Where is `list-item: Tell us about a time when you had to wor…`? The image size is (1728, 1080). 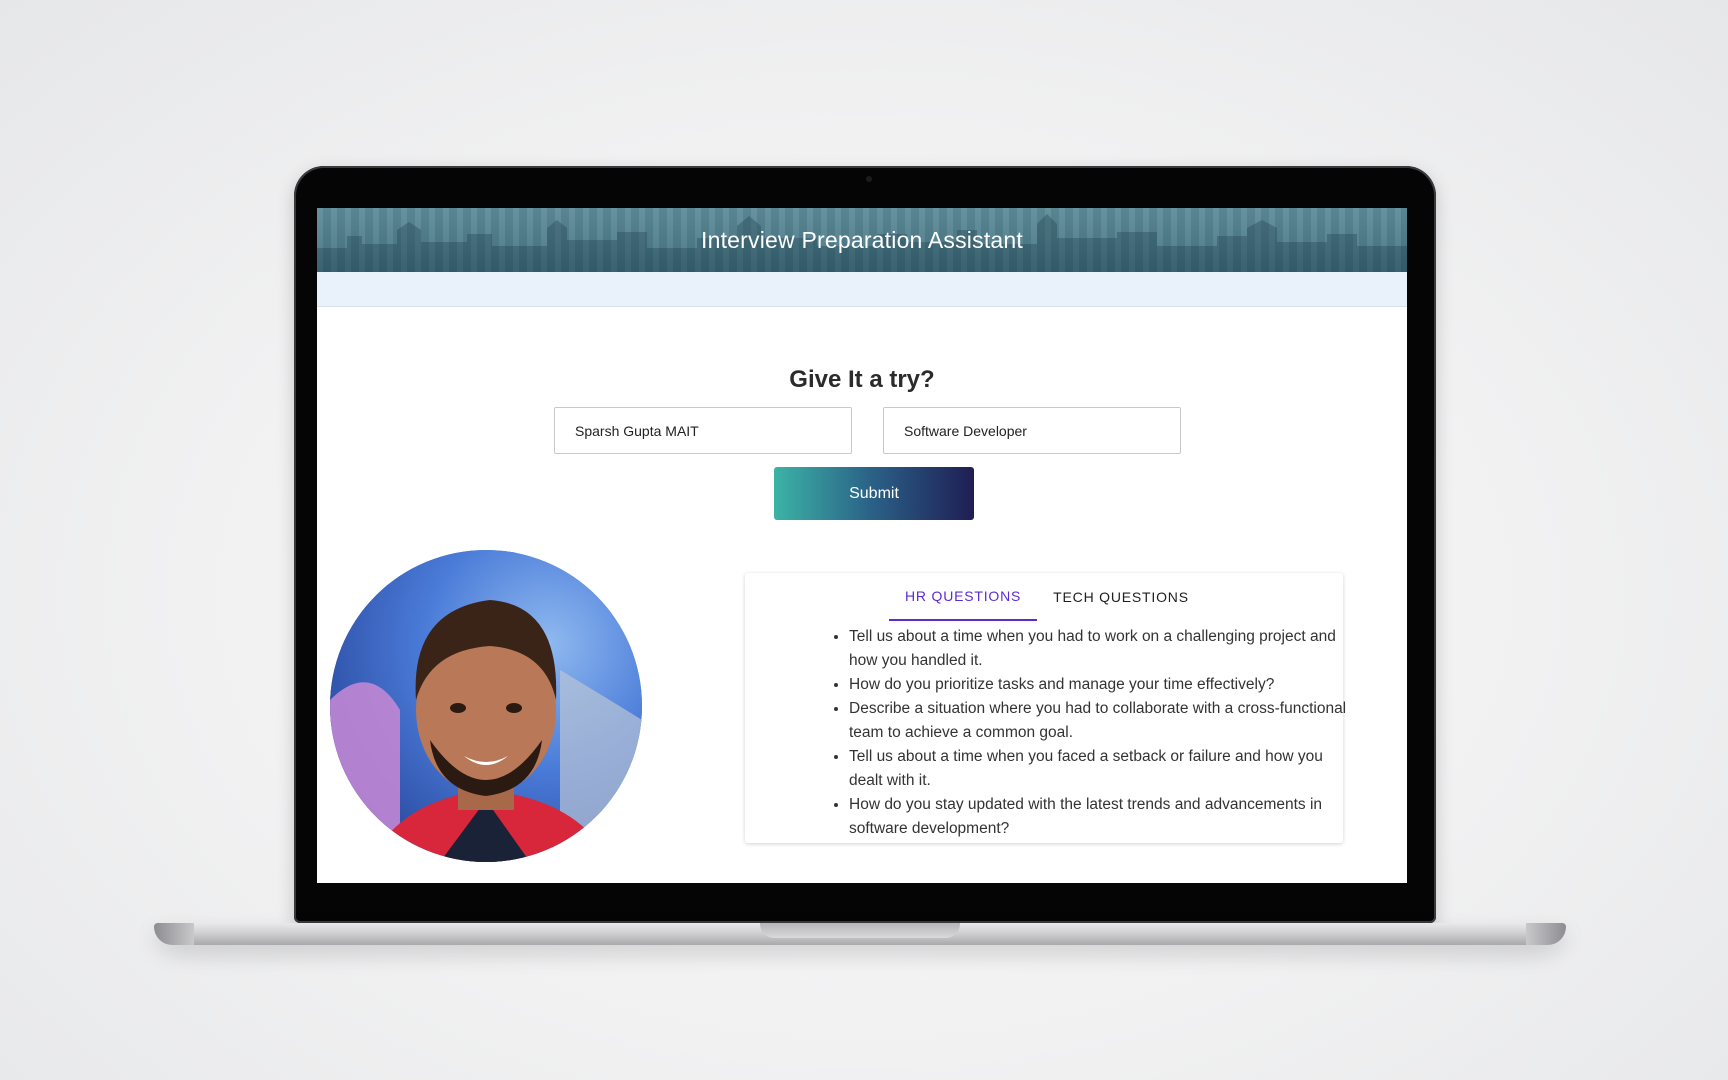
list-item: Tell us about a time when you had to wor… is located at coordinates (1104, 649).